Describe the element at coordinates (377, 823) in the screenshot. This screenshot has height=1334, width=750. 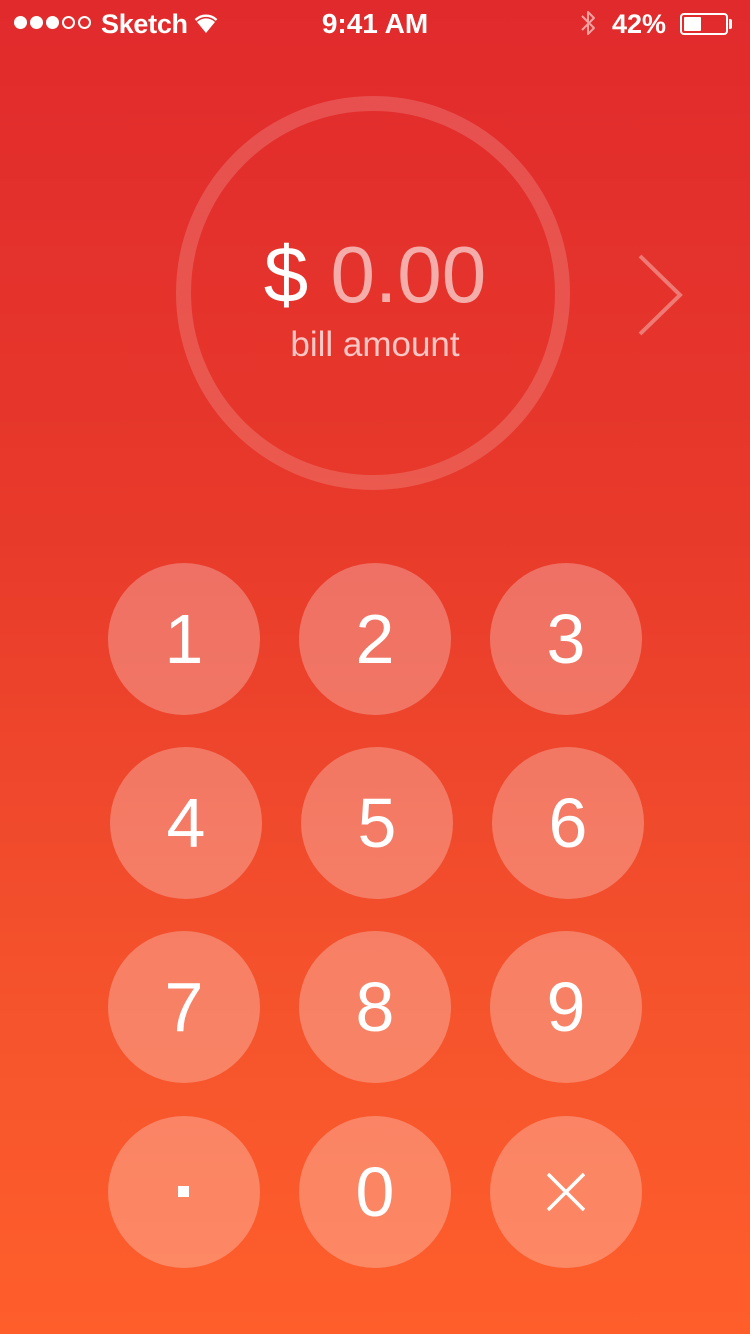
I see `key-5: 5` at that location.